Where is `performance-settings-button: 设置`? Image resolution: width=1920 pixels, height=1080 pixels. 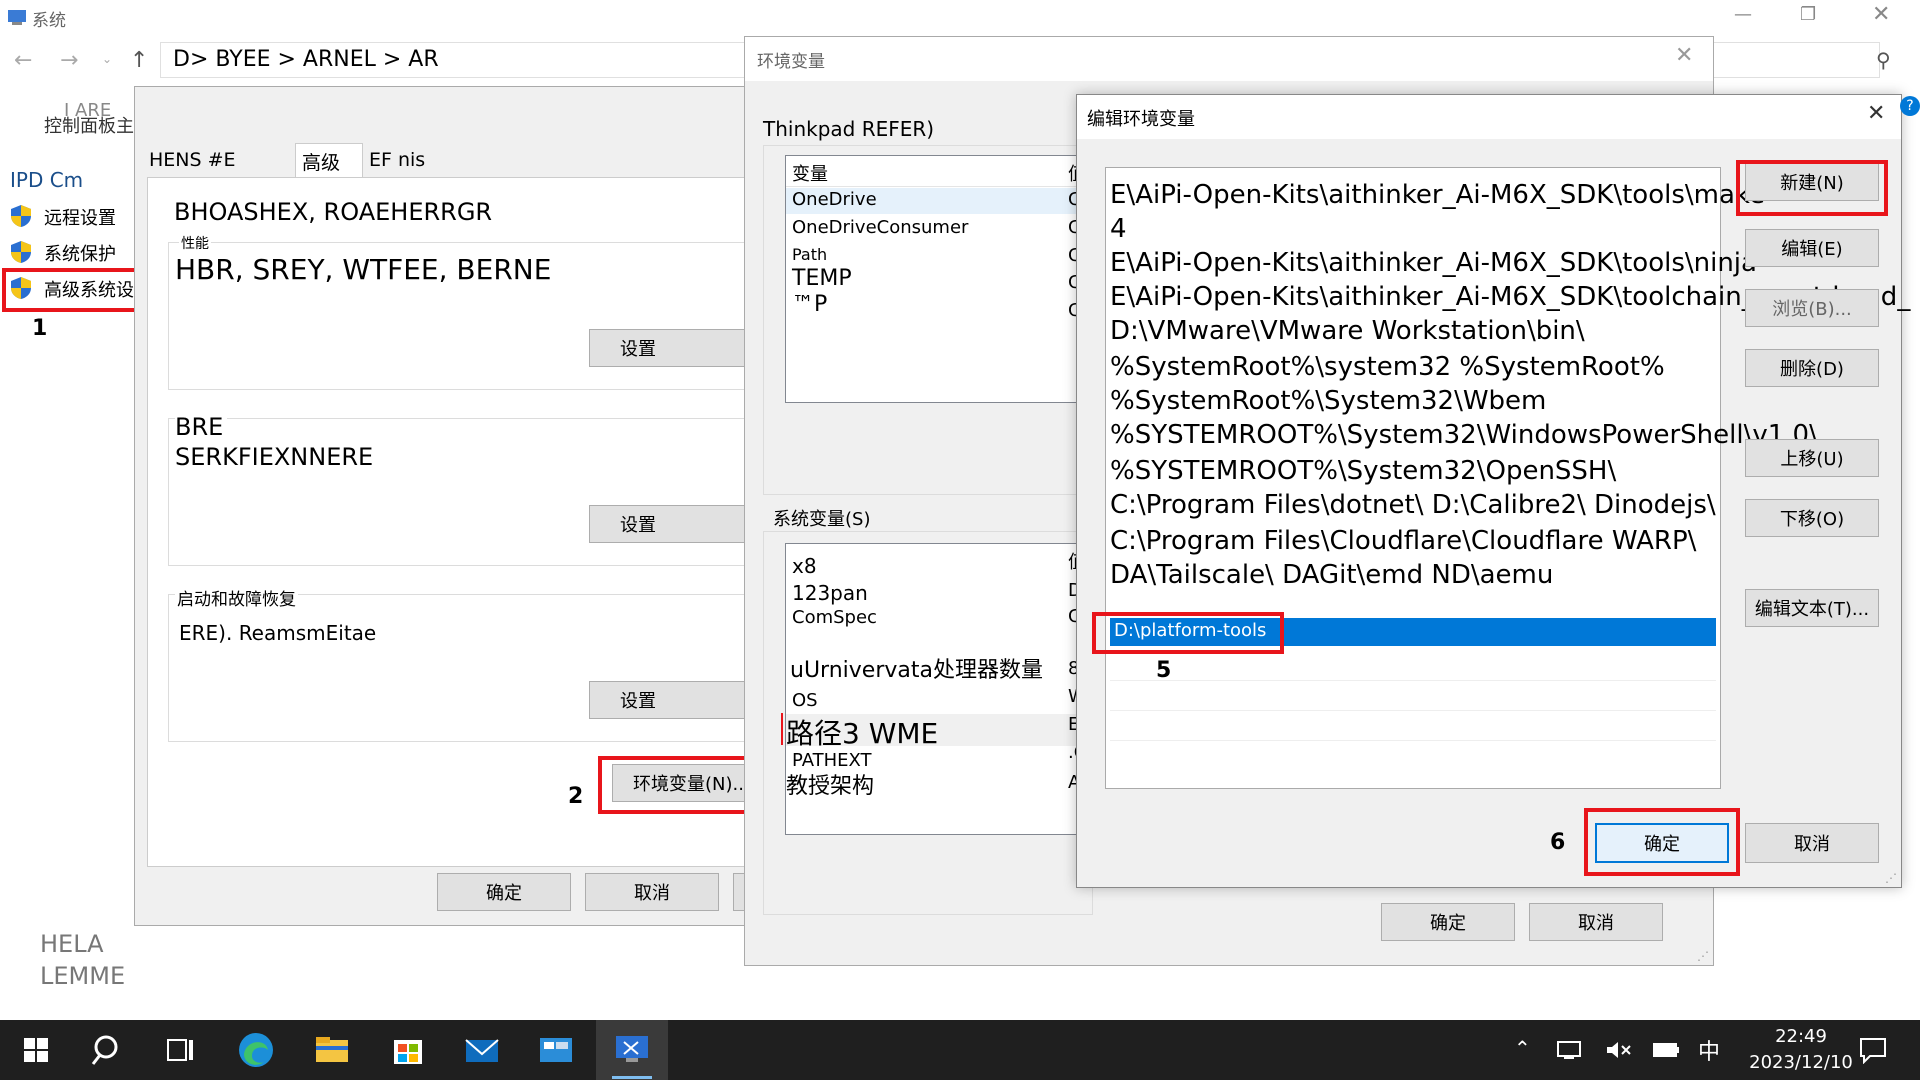 performance-settings-button: 设置 is located at coordinates (679, 348).